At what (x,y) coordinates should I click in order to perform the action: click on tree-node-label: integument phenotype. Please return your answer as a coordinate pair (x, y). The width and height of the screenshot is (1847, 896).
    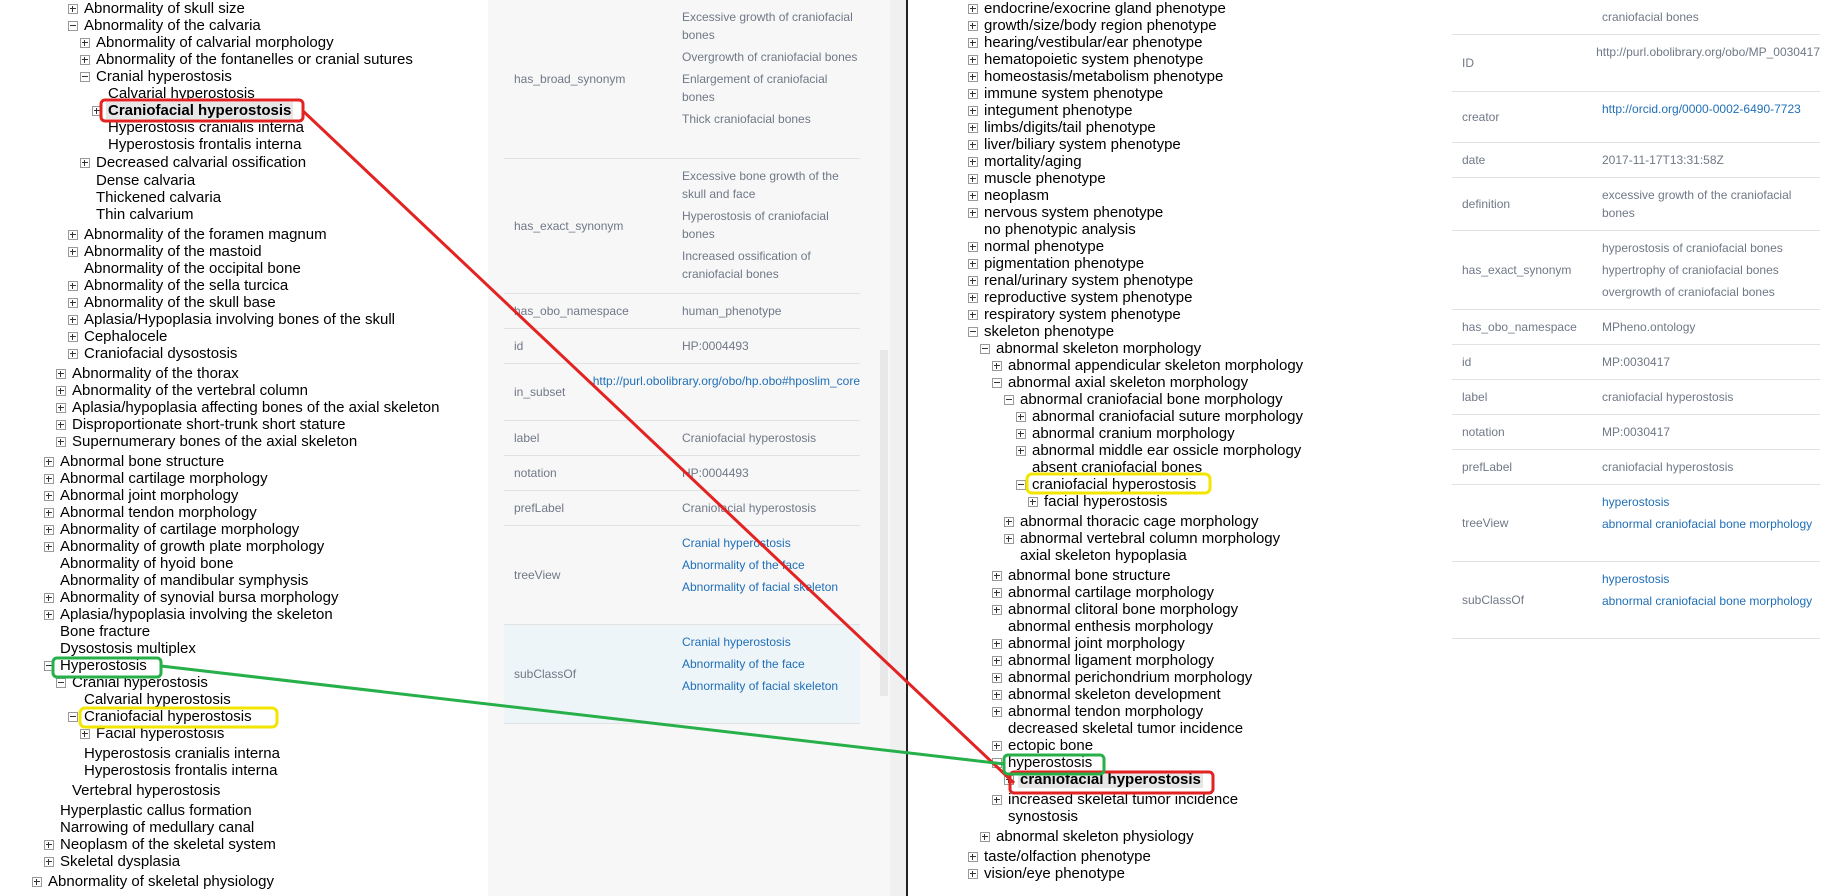
    Looking at the image, I should click on (1058, 110).